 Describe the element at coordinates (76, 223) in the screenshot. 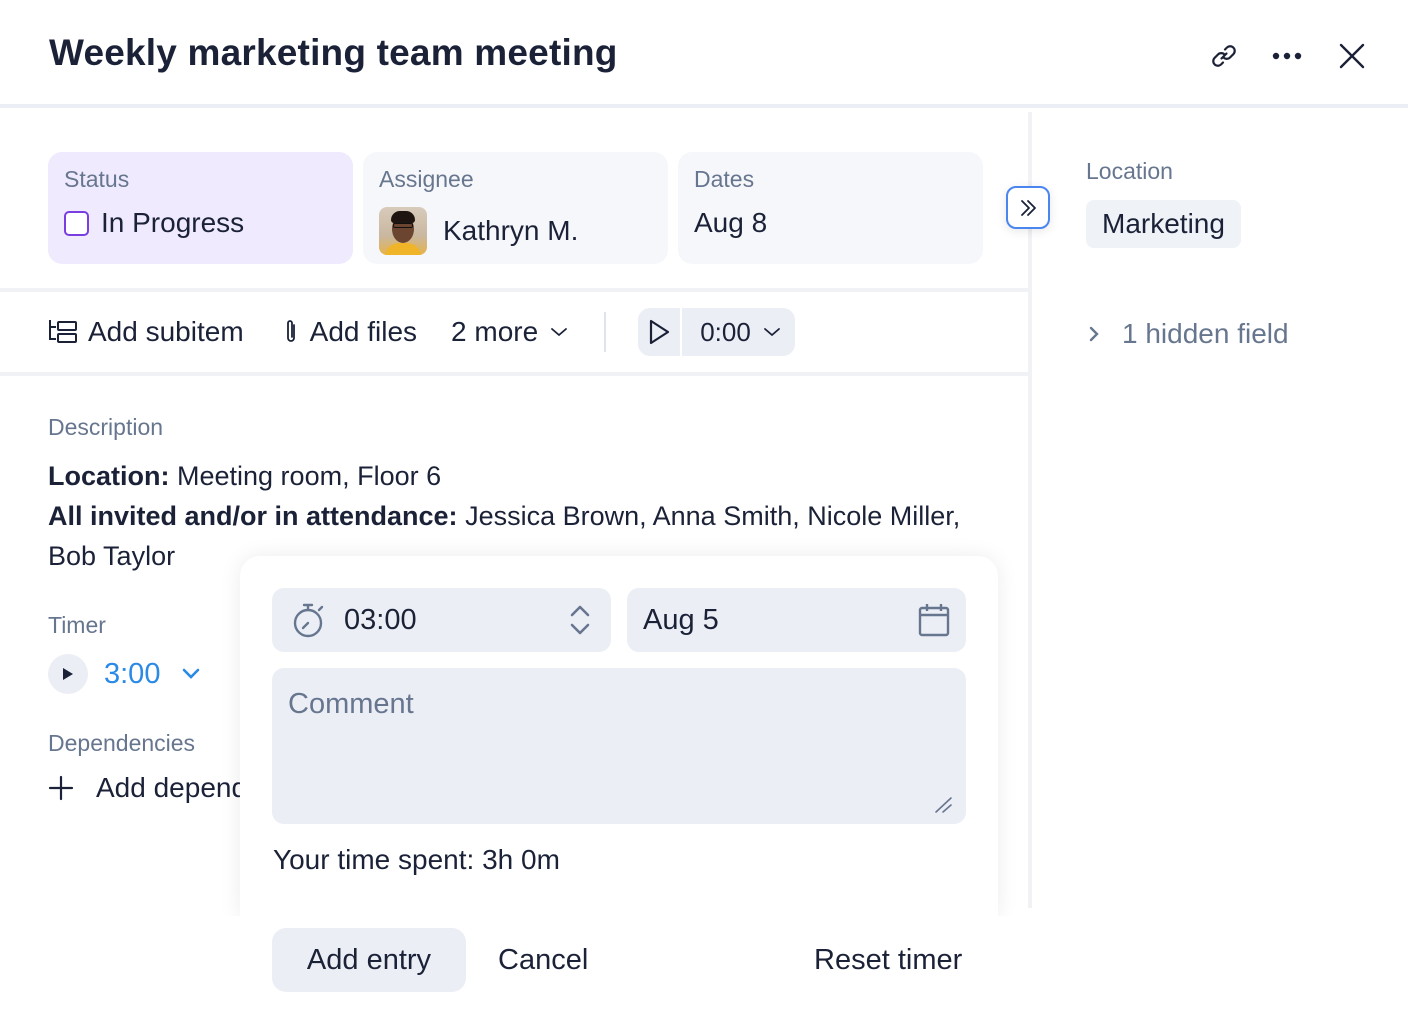

I see `status-checkbox-icon` at that location.